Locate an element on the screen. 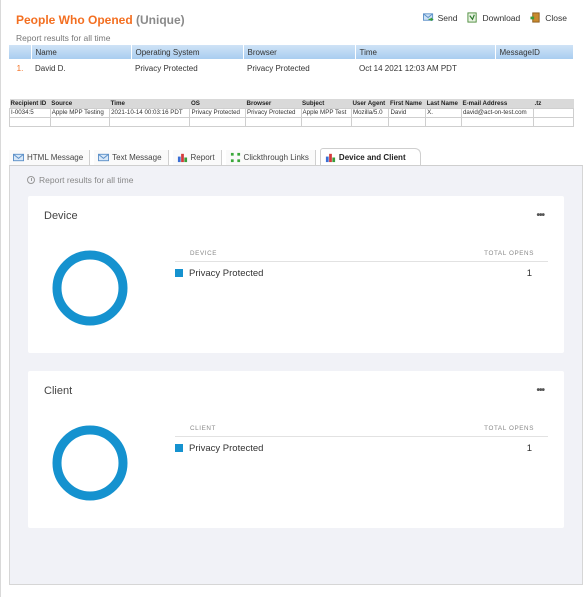 Image resolution: width=587 pixels, height=597 pixels. raw-row-empty is located at coordinates (291, 121).